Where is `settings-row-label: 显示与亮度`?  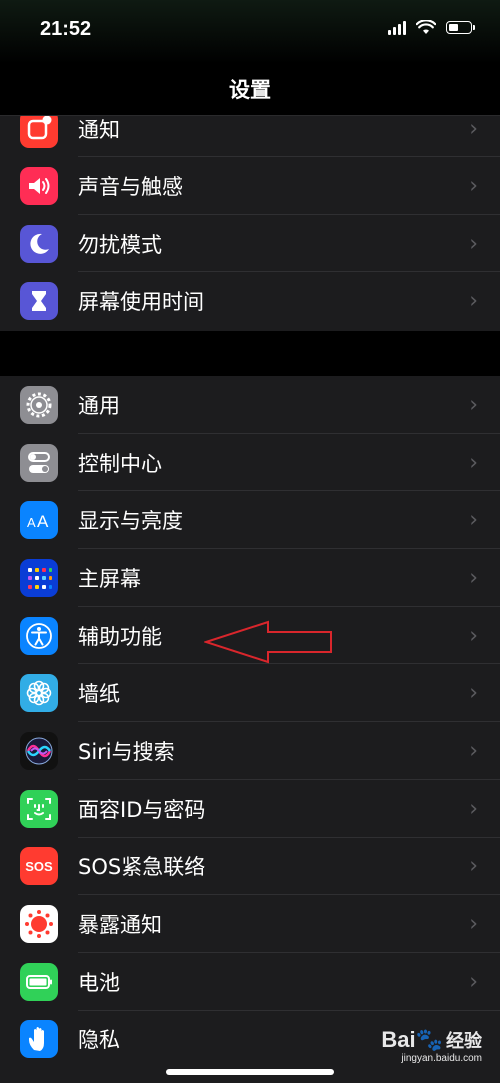
settings-row-label: 显示与亮度 is located at coordinates (130, 521).